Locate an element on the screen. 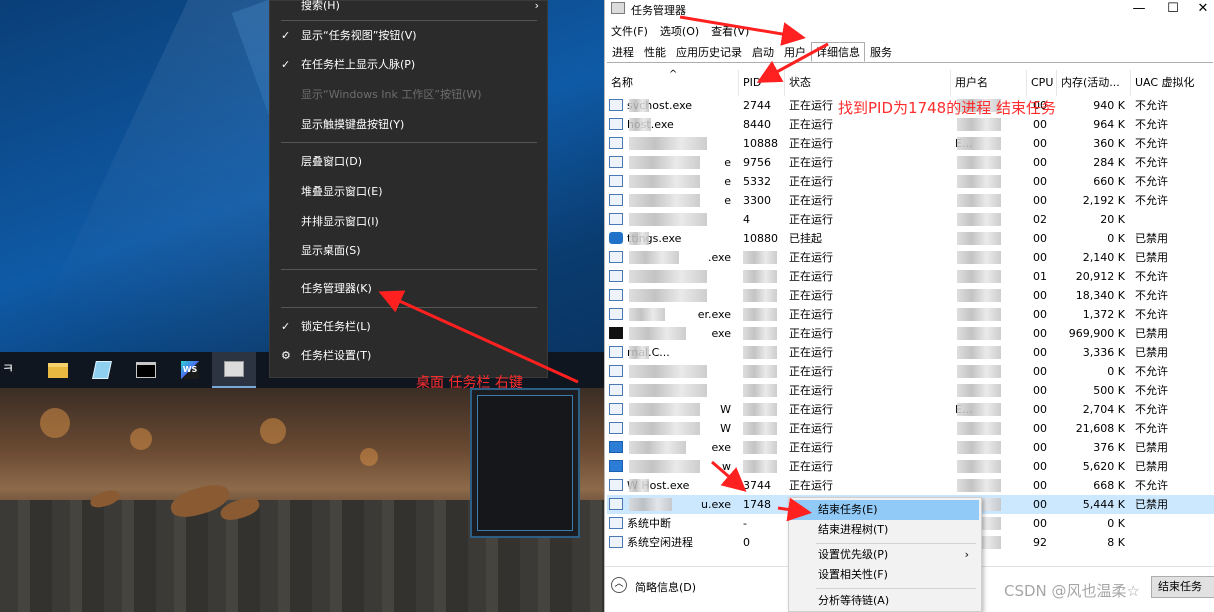  fewer-details-link: 简略信息(D) is located at coordinates (665, 587).